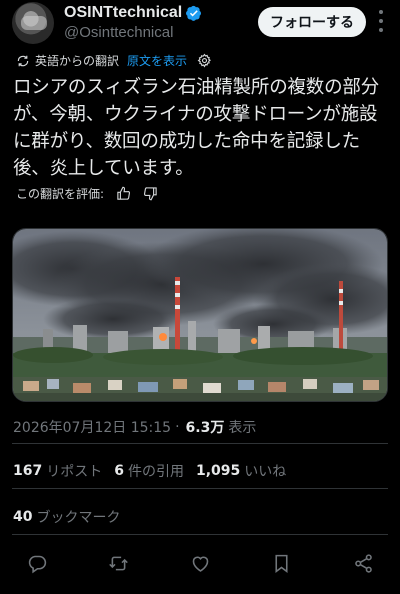 The image size is (400, 594). What do you see at coordinates (123, 13) in the screenshot?
I see `author-name: OSINTtechnical` at bounding box center [123, 13].